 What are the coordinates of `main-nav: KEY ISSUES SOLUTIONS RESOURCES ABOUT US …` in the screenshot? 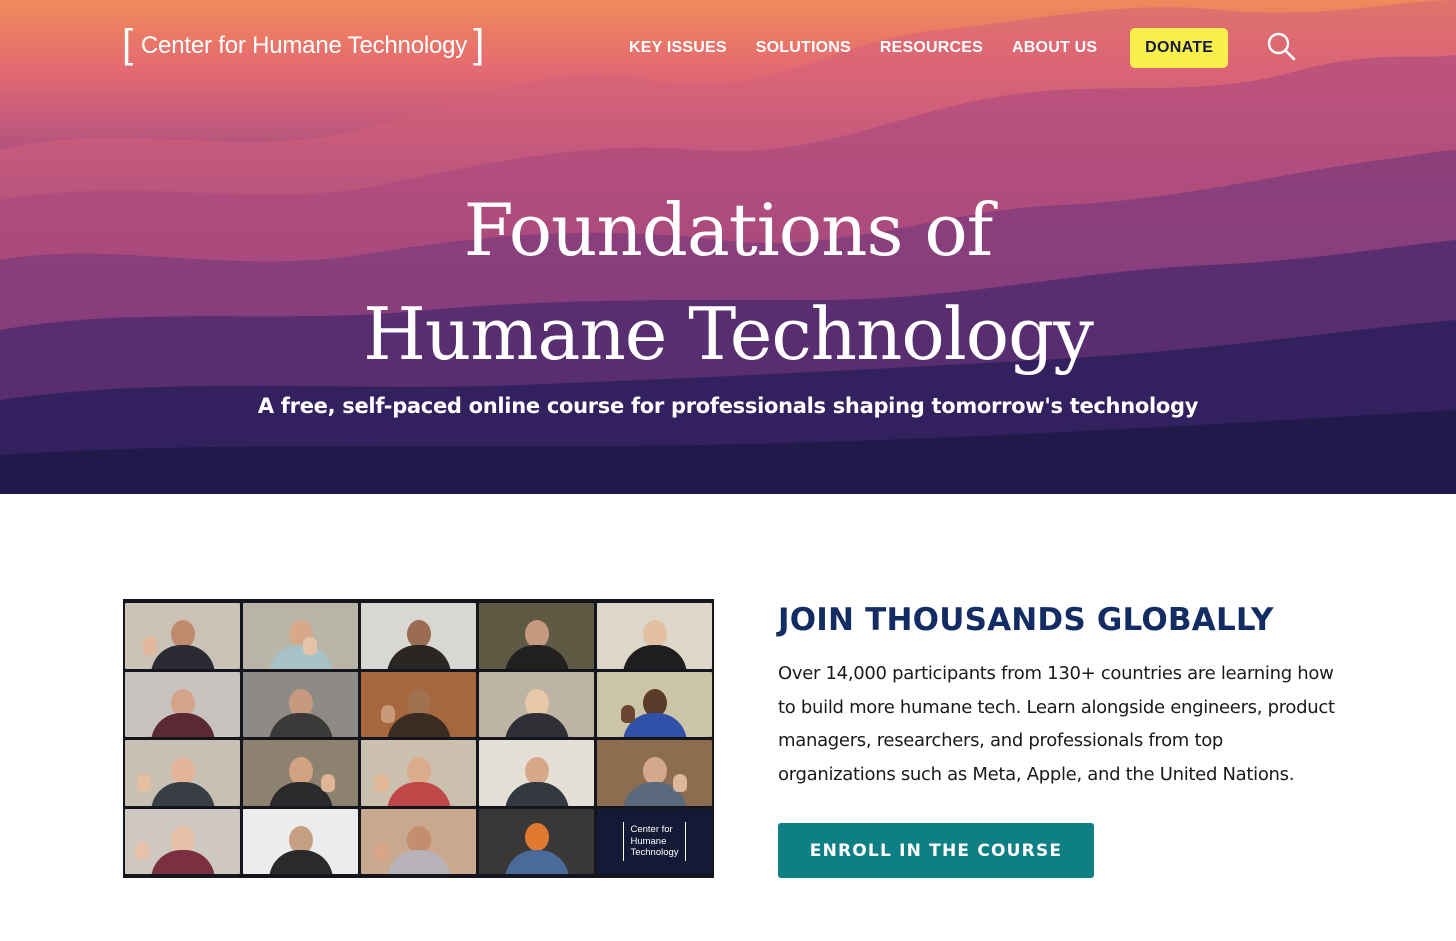 It's located at (929, 48).